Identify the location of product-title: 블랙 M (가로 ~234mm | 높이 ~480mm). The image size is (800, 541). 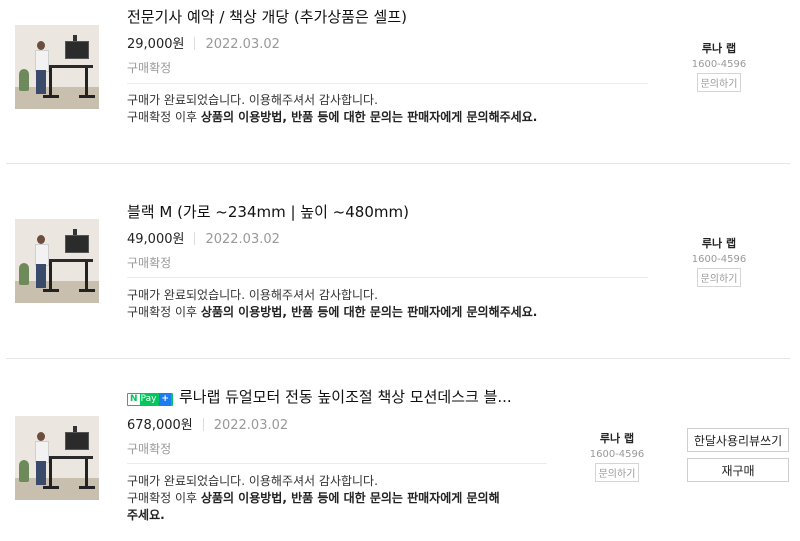
(268, 211).